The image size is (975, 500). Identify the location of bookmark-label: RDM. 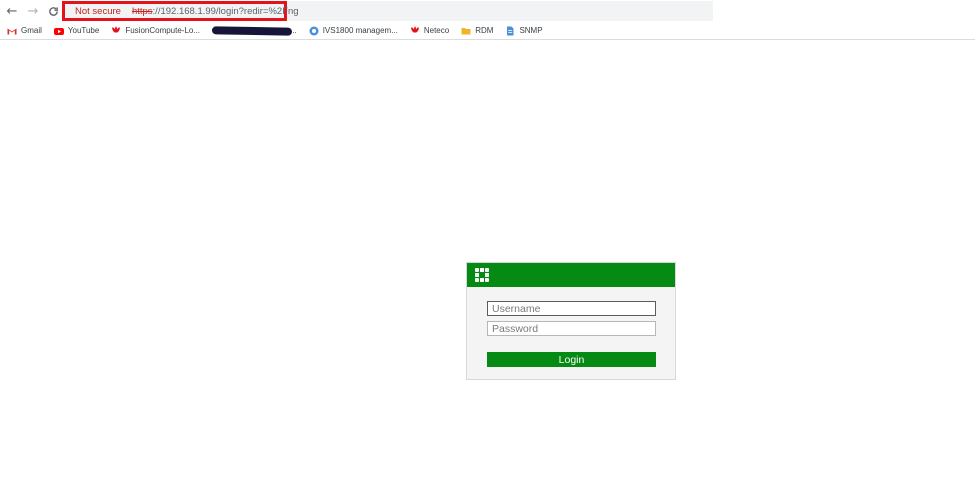
(484, 30).